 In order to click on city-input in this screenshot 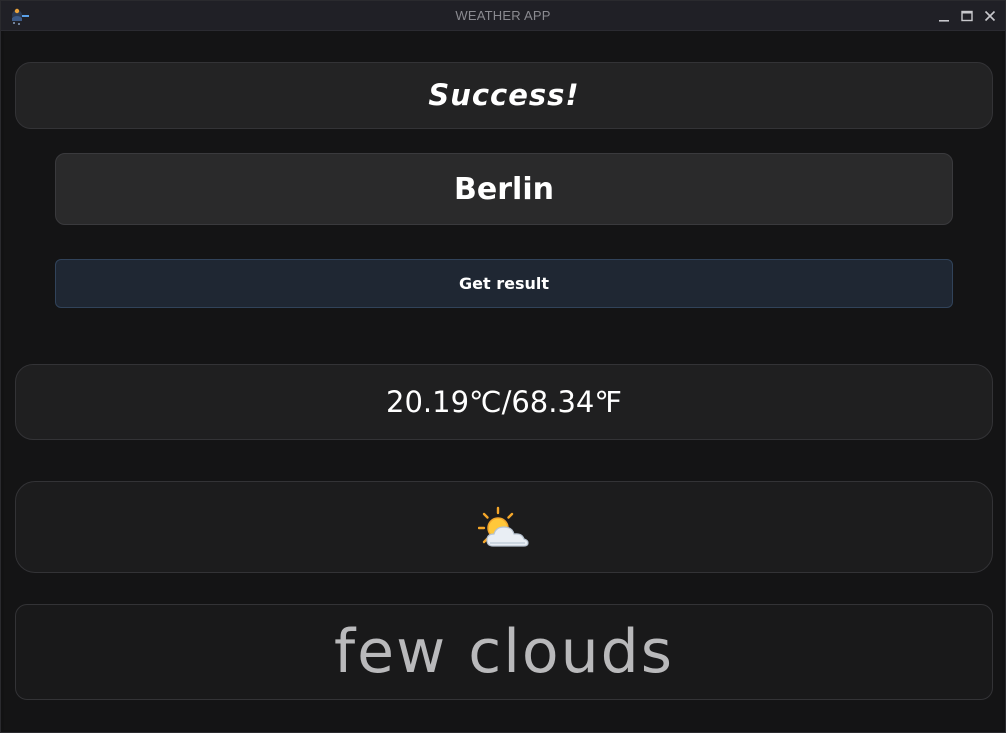, I will do `click(504, 189)`.